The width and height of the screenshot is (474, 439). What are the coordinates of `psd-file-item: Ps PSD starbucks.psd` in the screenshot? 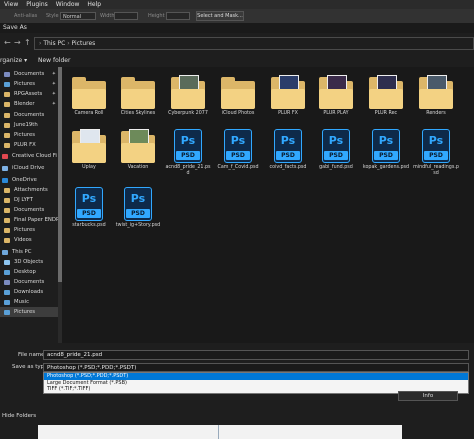 It's located at (89, 208).